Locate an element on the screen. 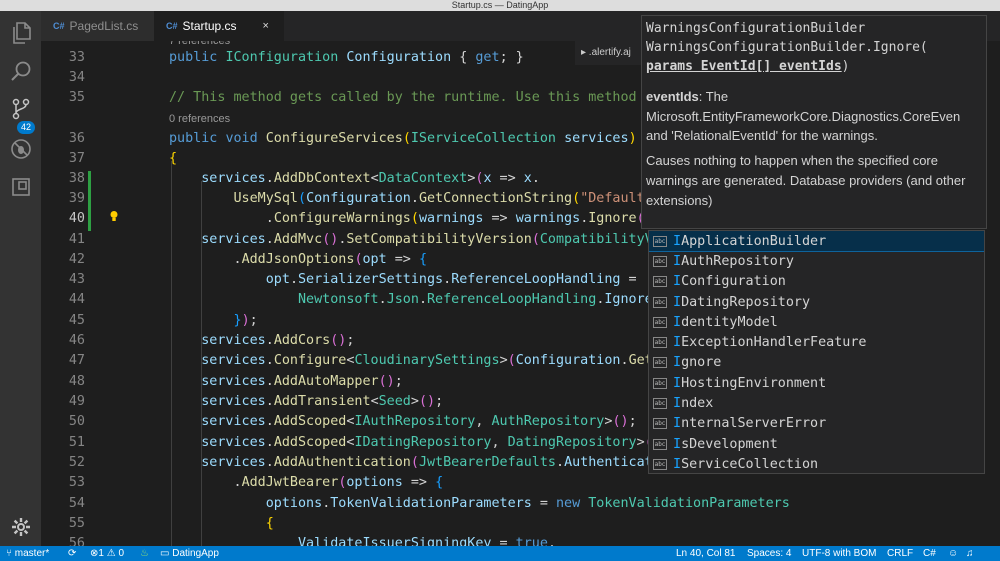 This screenshot has width=1000, height=561. suggestion-item: abc I AuthRepository is located at coordinates (816, 261).